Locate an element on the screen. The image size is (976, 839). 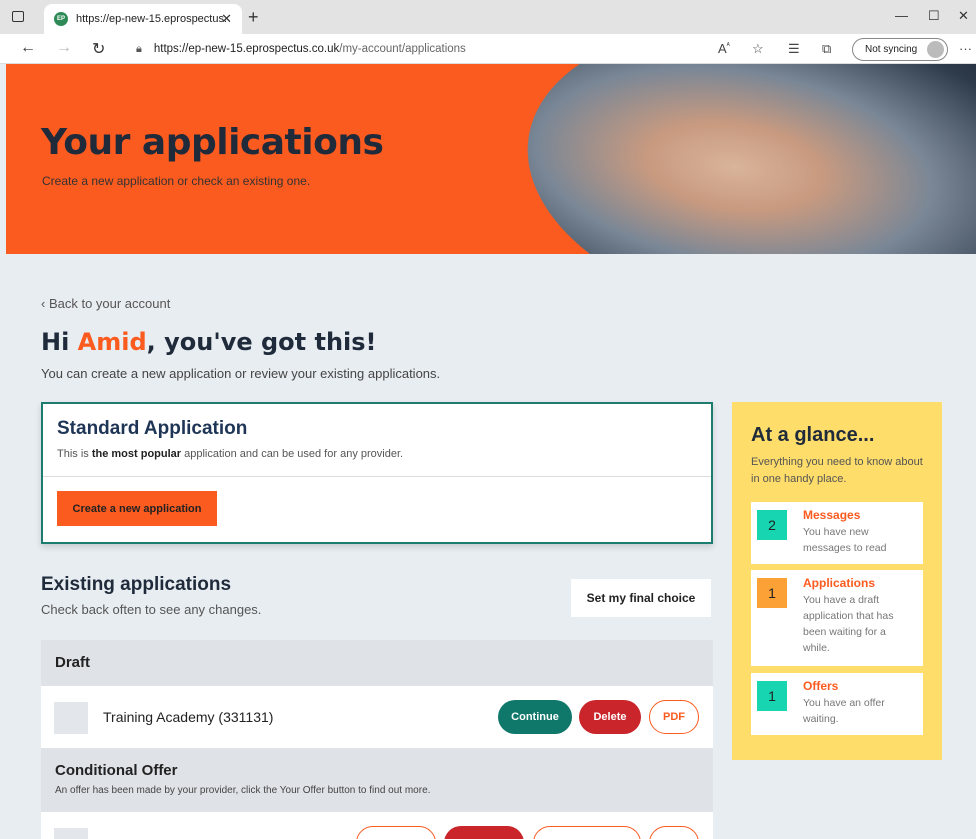
browser-tab: EP https://ep-new-15.eprospectus.c ✕ is located at coordinates (143, 19).